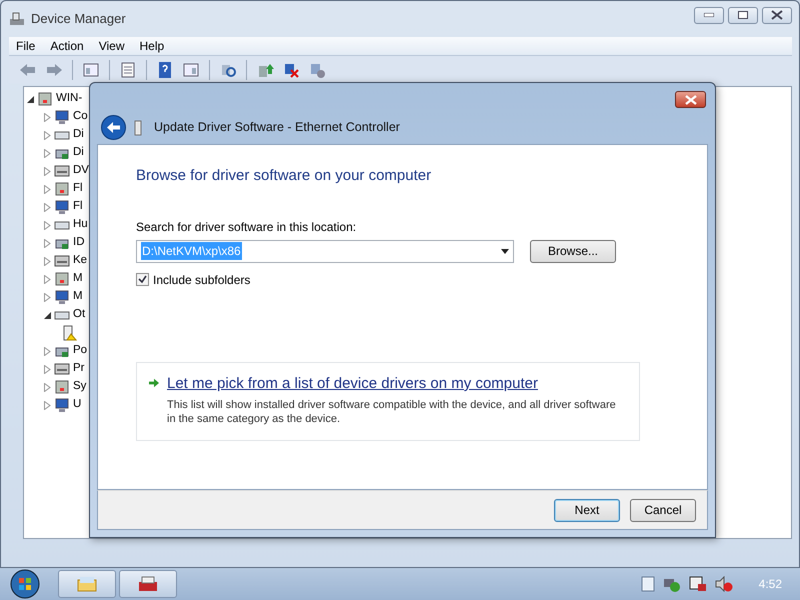 The image size is (800, 600). I want to click on action-pane-icon, so click(191, 69).